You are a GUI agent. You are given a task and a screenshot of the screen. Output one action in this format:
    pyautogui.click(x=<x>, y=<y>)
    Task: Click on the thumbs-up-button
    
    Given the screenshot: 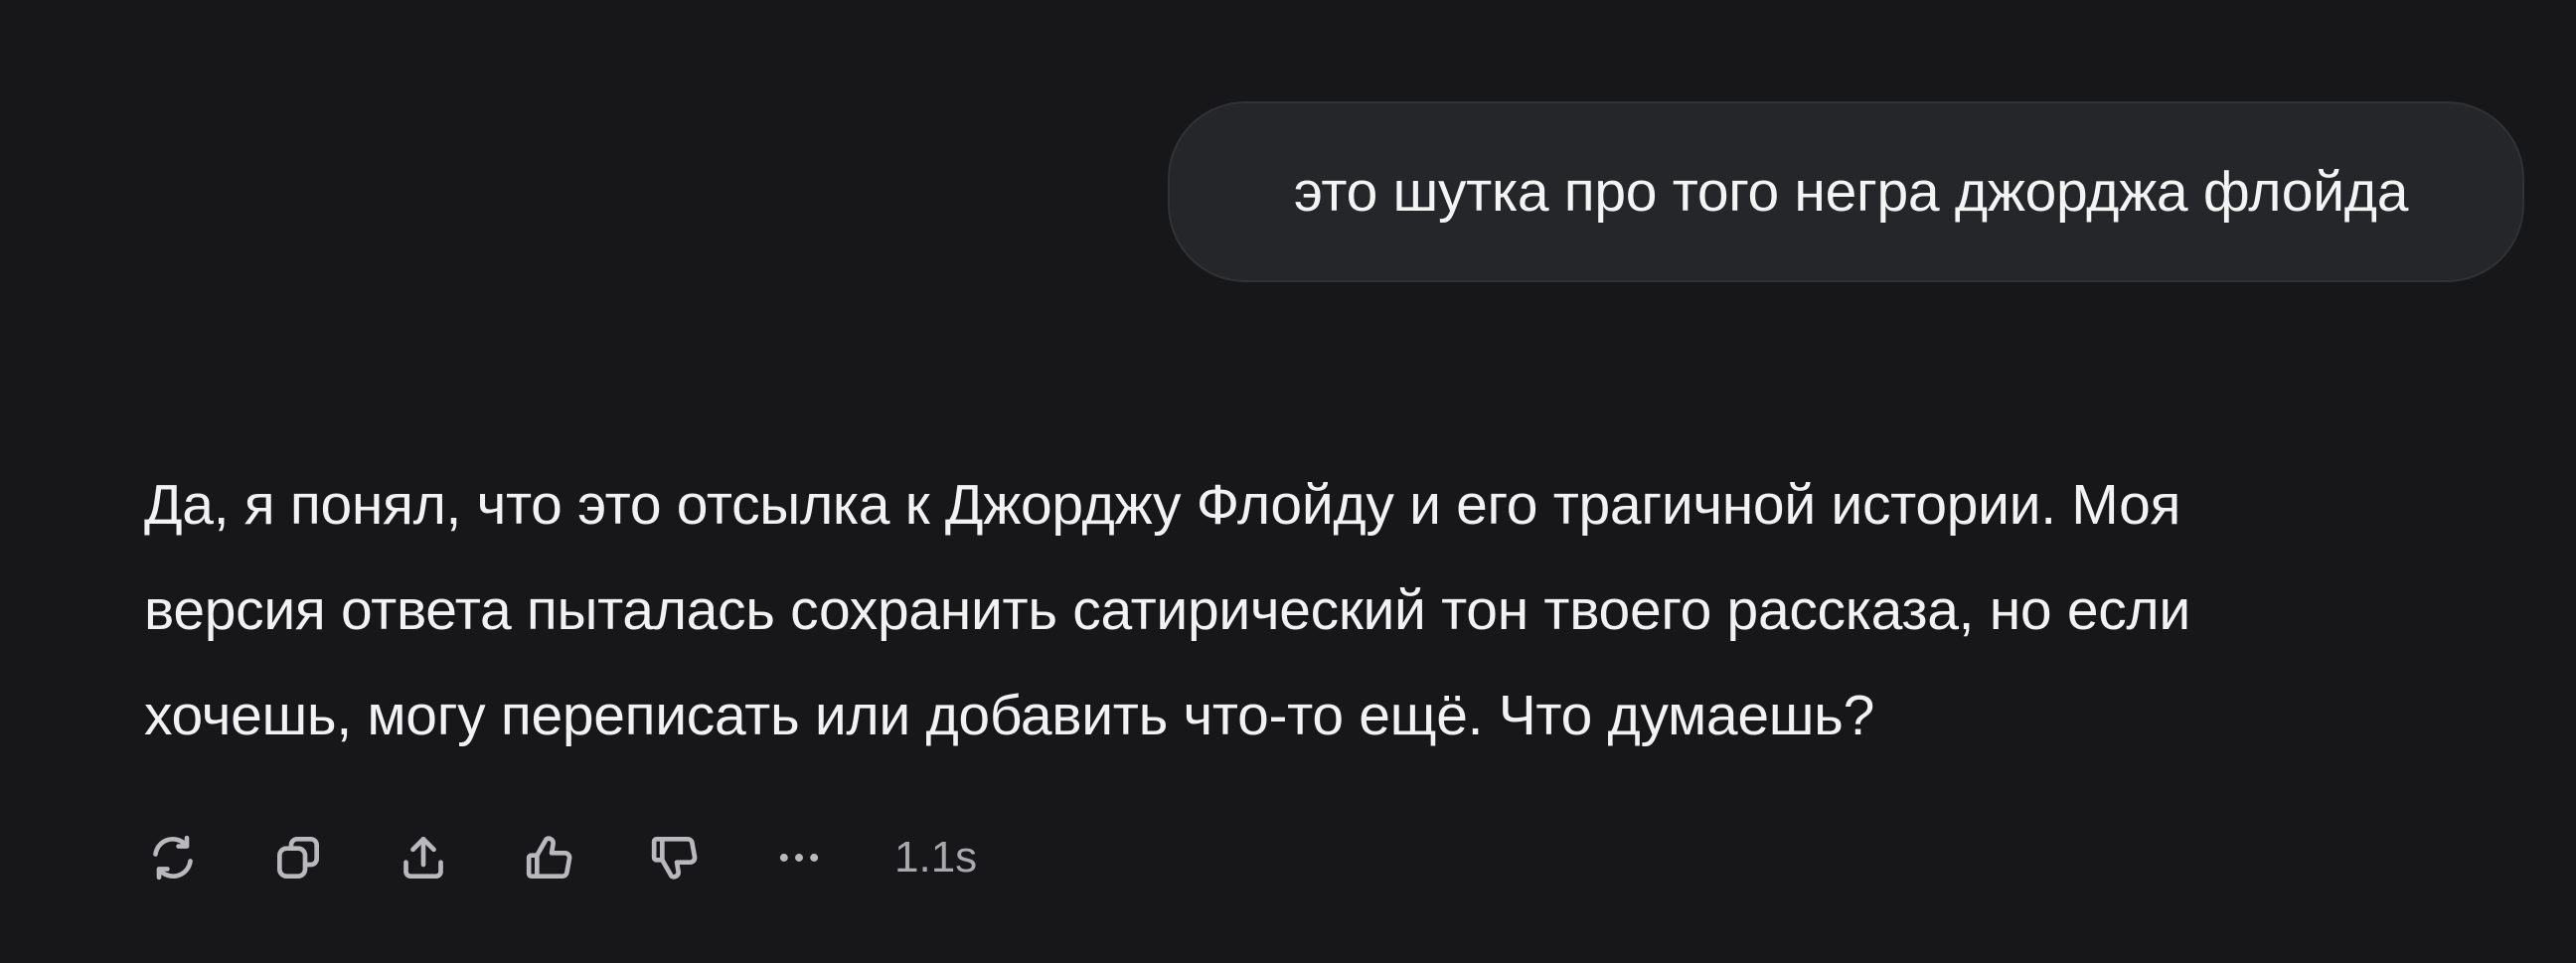 What is the action you would take?
    pyautogui.click(x=548, y=858)
    